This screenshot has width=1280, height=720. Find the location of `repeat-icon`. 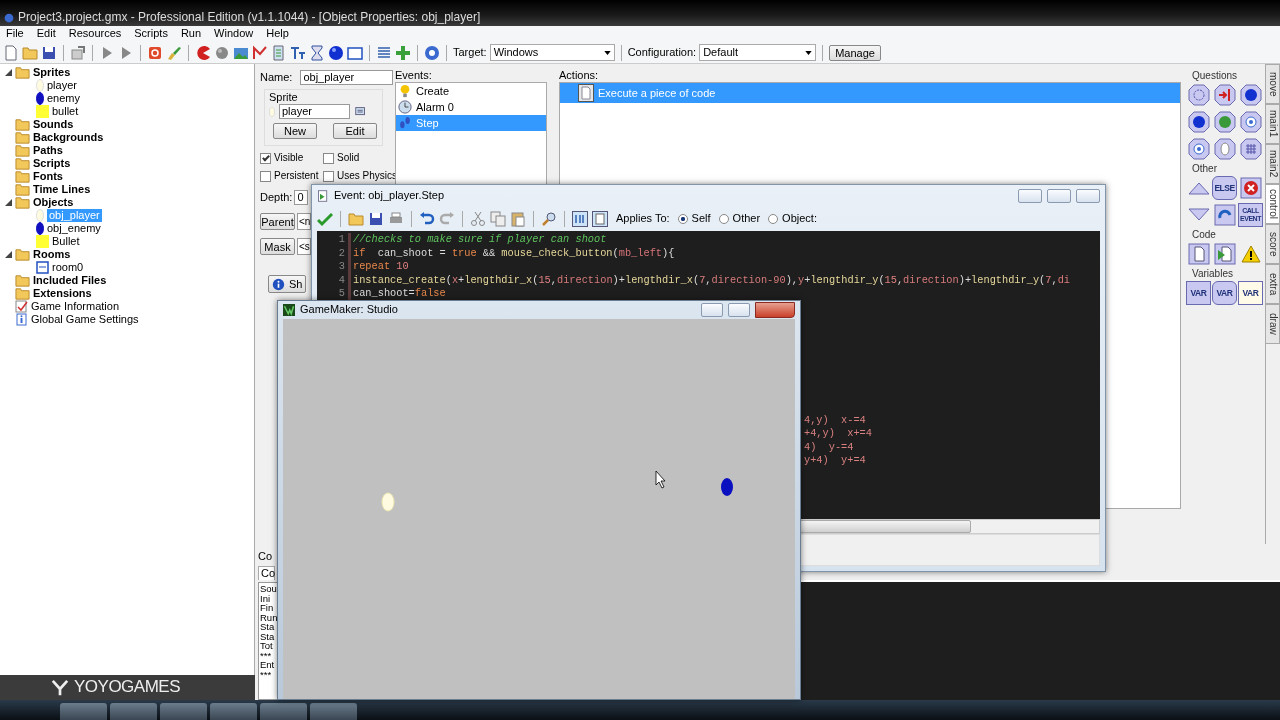

repeat-icon is located at coordinates (1225, 215).